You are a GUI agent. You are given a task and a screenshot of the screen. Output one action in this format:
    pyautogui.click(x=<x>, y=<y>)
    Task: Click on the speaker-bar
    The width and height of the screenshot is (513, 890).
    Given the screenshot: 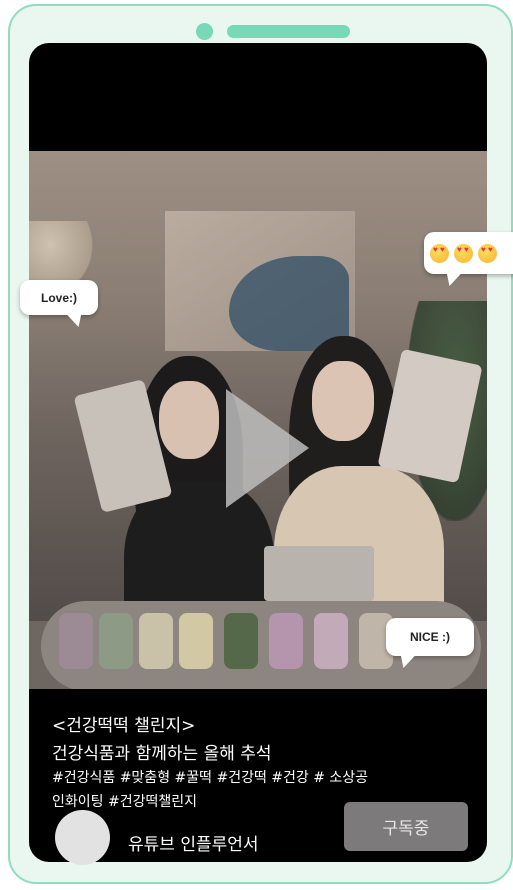 What is the action you would take?
    pyautogui.click(x=288, y=31)
    